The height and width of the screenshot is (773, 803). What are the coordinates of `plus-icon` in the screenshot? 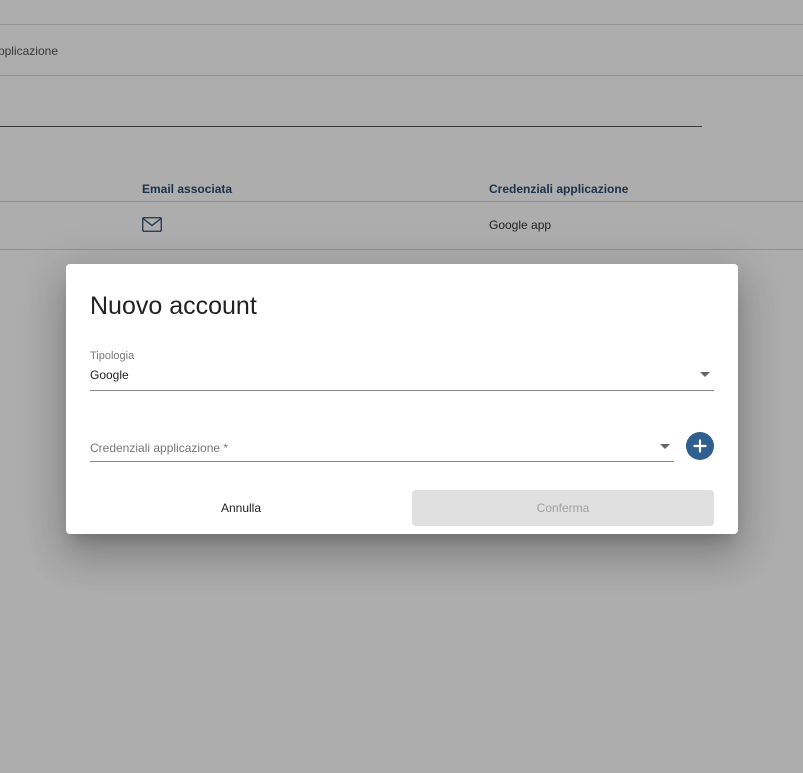 It's located at (700, 446).